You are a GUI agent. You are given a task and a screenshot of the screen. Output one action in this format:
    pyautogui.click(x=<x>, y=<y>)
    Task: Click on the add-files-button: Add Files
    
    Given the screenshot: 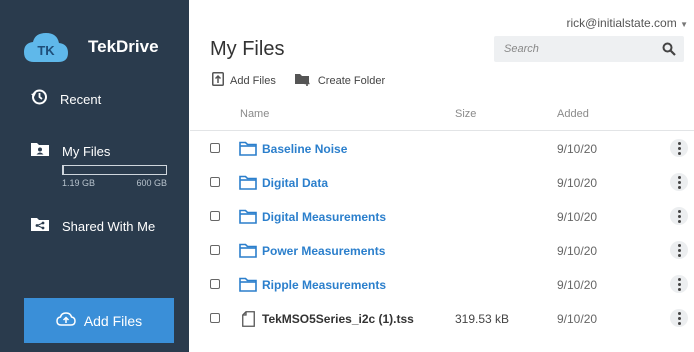 What is the action you would take?
    pyautogui.click(x=99, y=320)
    